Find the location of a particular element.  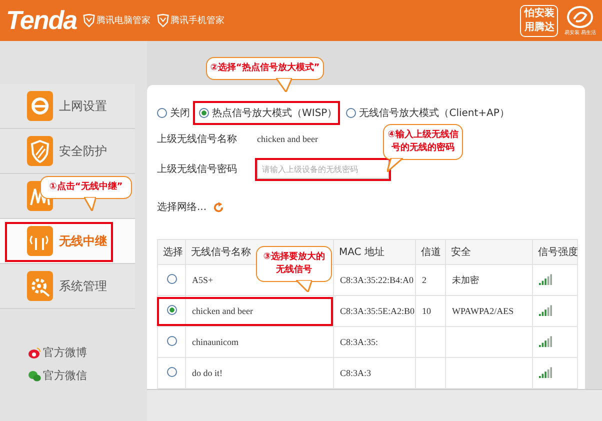

column-header: 安全 is located at coordinates (489, 252).